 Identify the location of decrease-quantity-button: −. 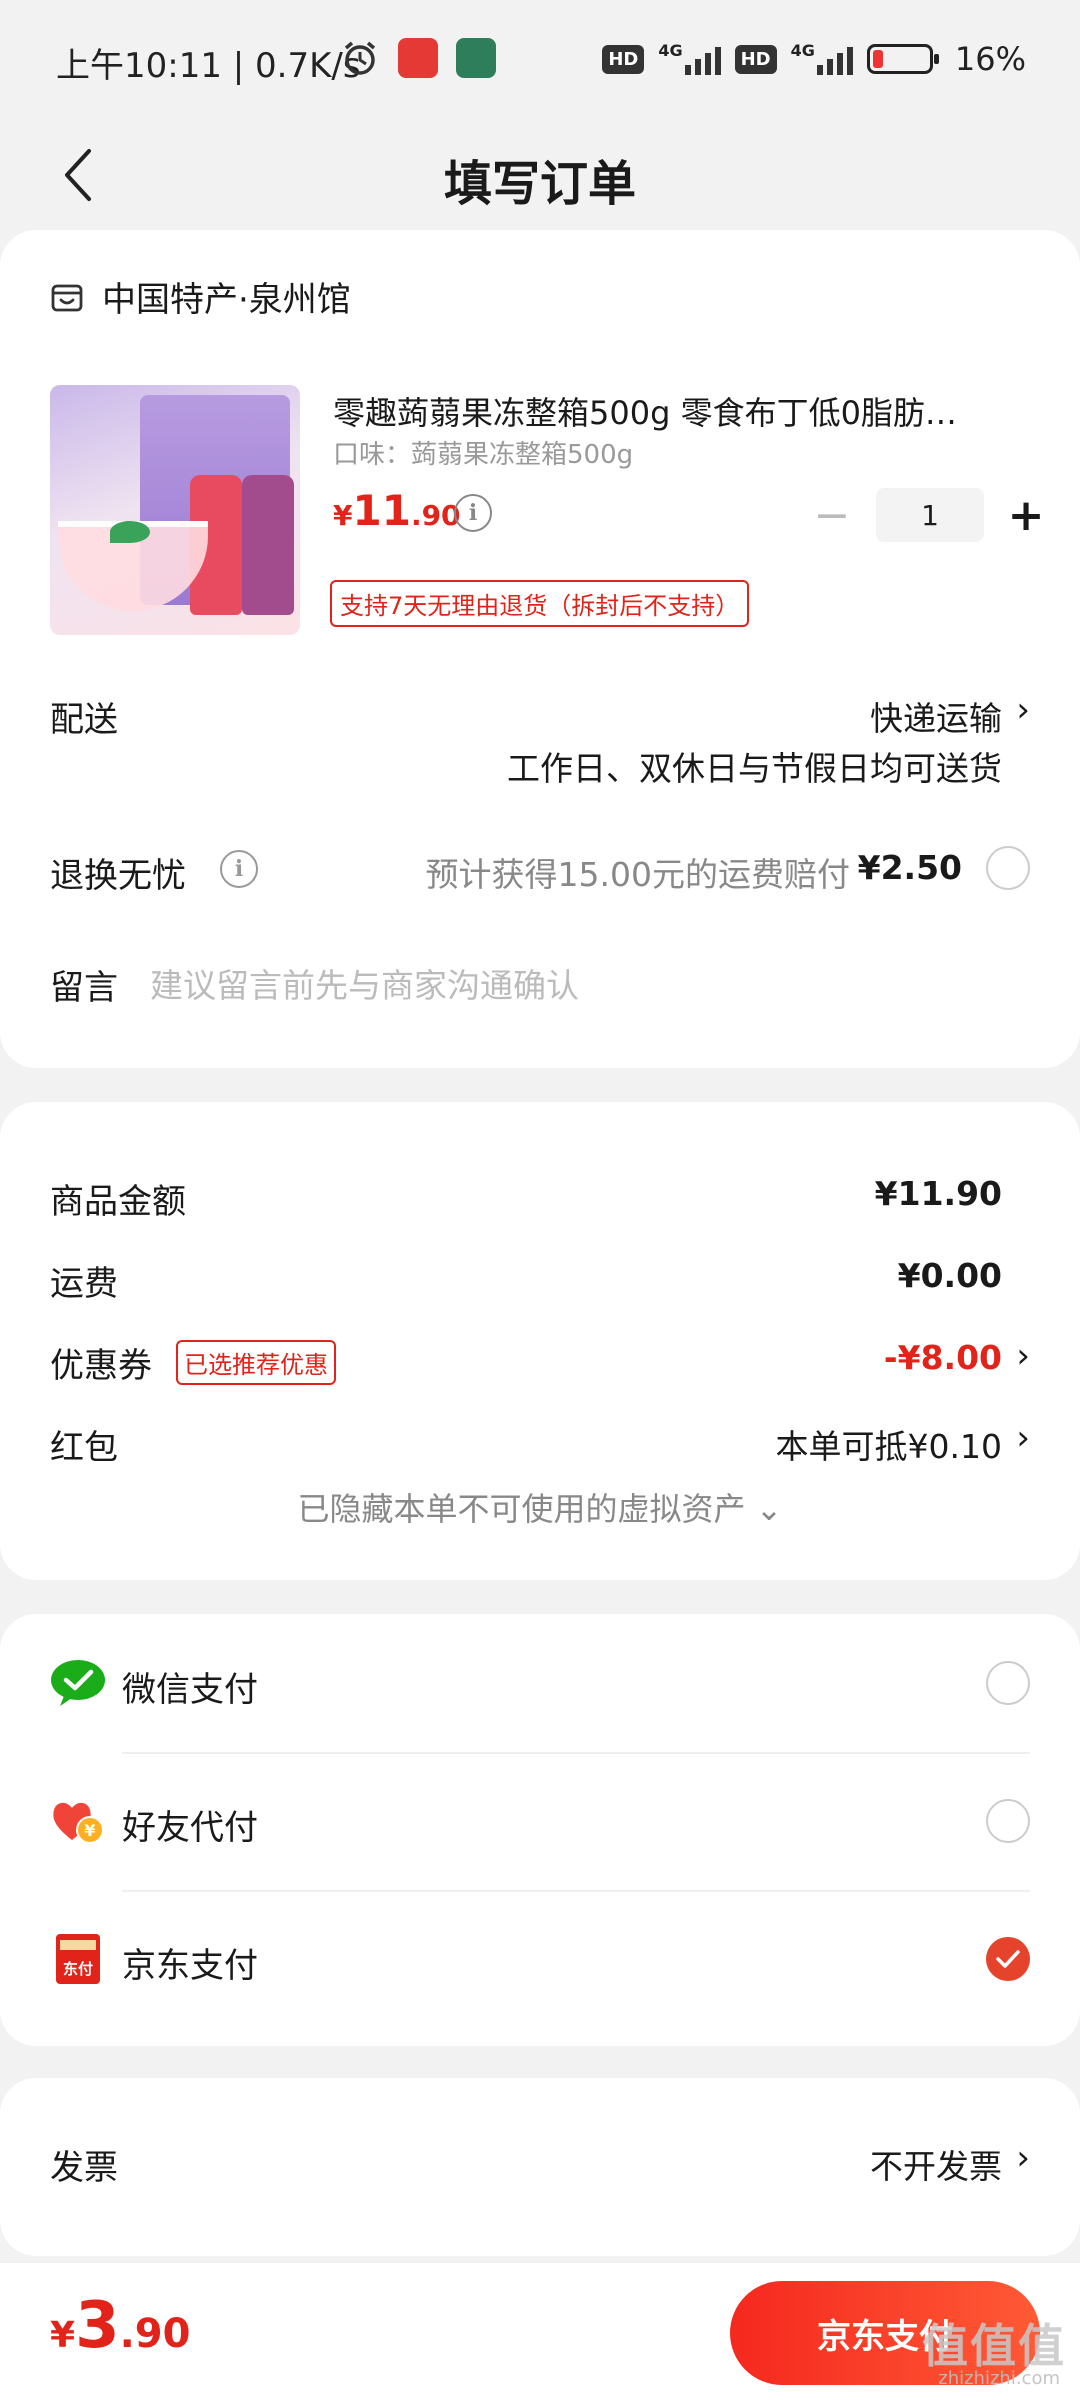
(832, 515).